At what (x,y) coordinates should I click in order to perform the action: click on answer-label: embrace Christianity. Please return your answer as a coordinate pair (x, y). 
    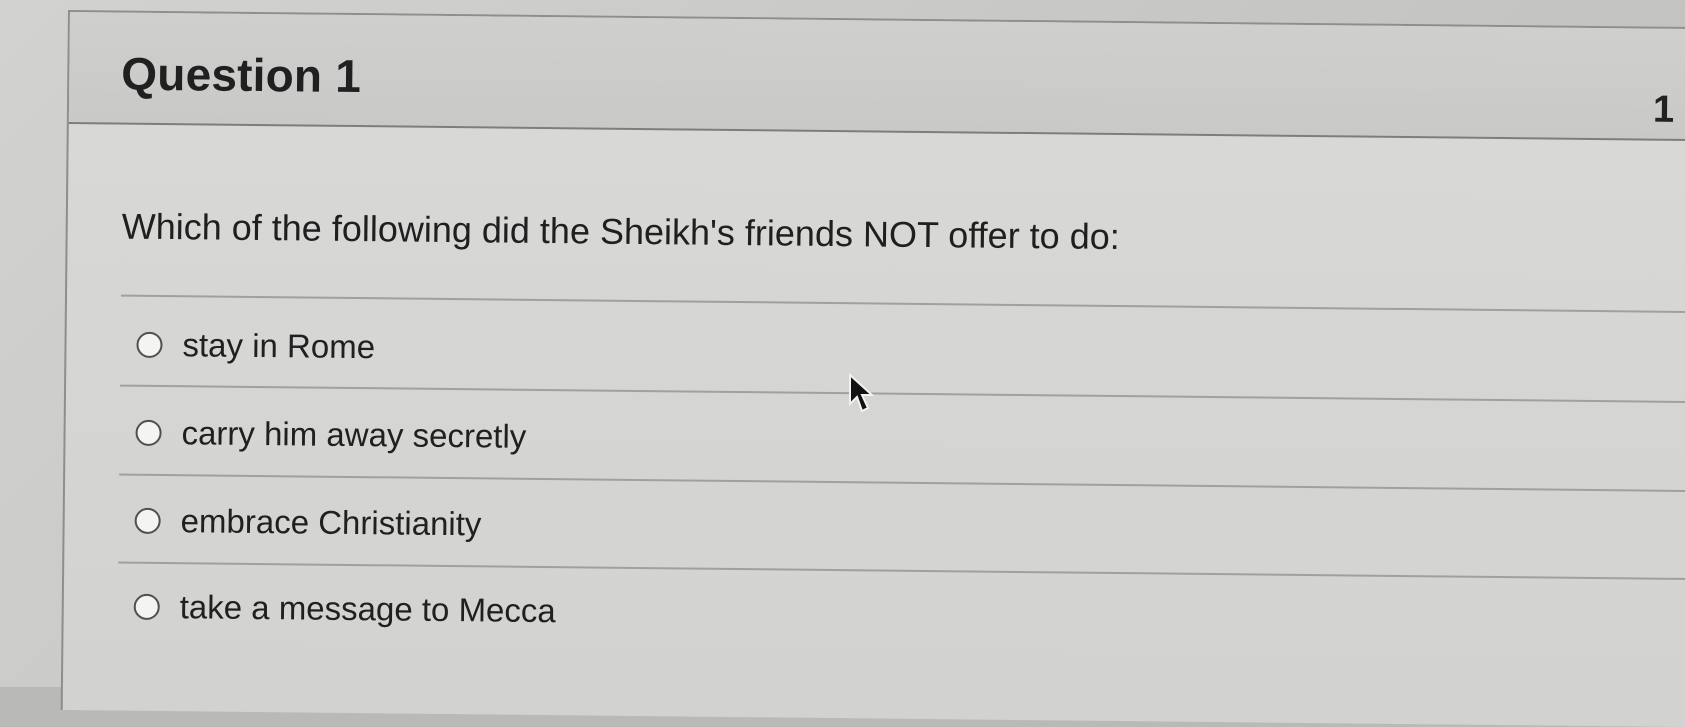
    Looking at the image, I should click on (331, 522).